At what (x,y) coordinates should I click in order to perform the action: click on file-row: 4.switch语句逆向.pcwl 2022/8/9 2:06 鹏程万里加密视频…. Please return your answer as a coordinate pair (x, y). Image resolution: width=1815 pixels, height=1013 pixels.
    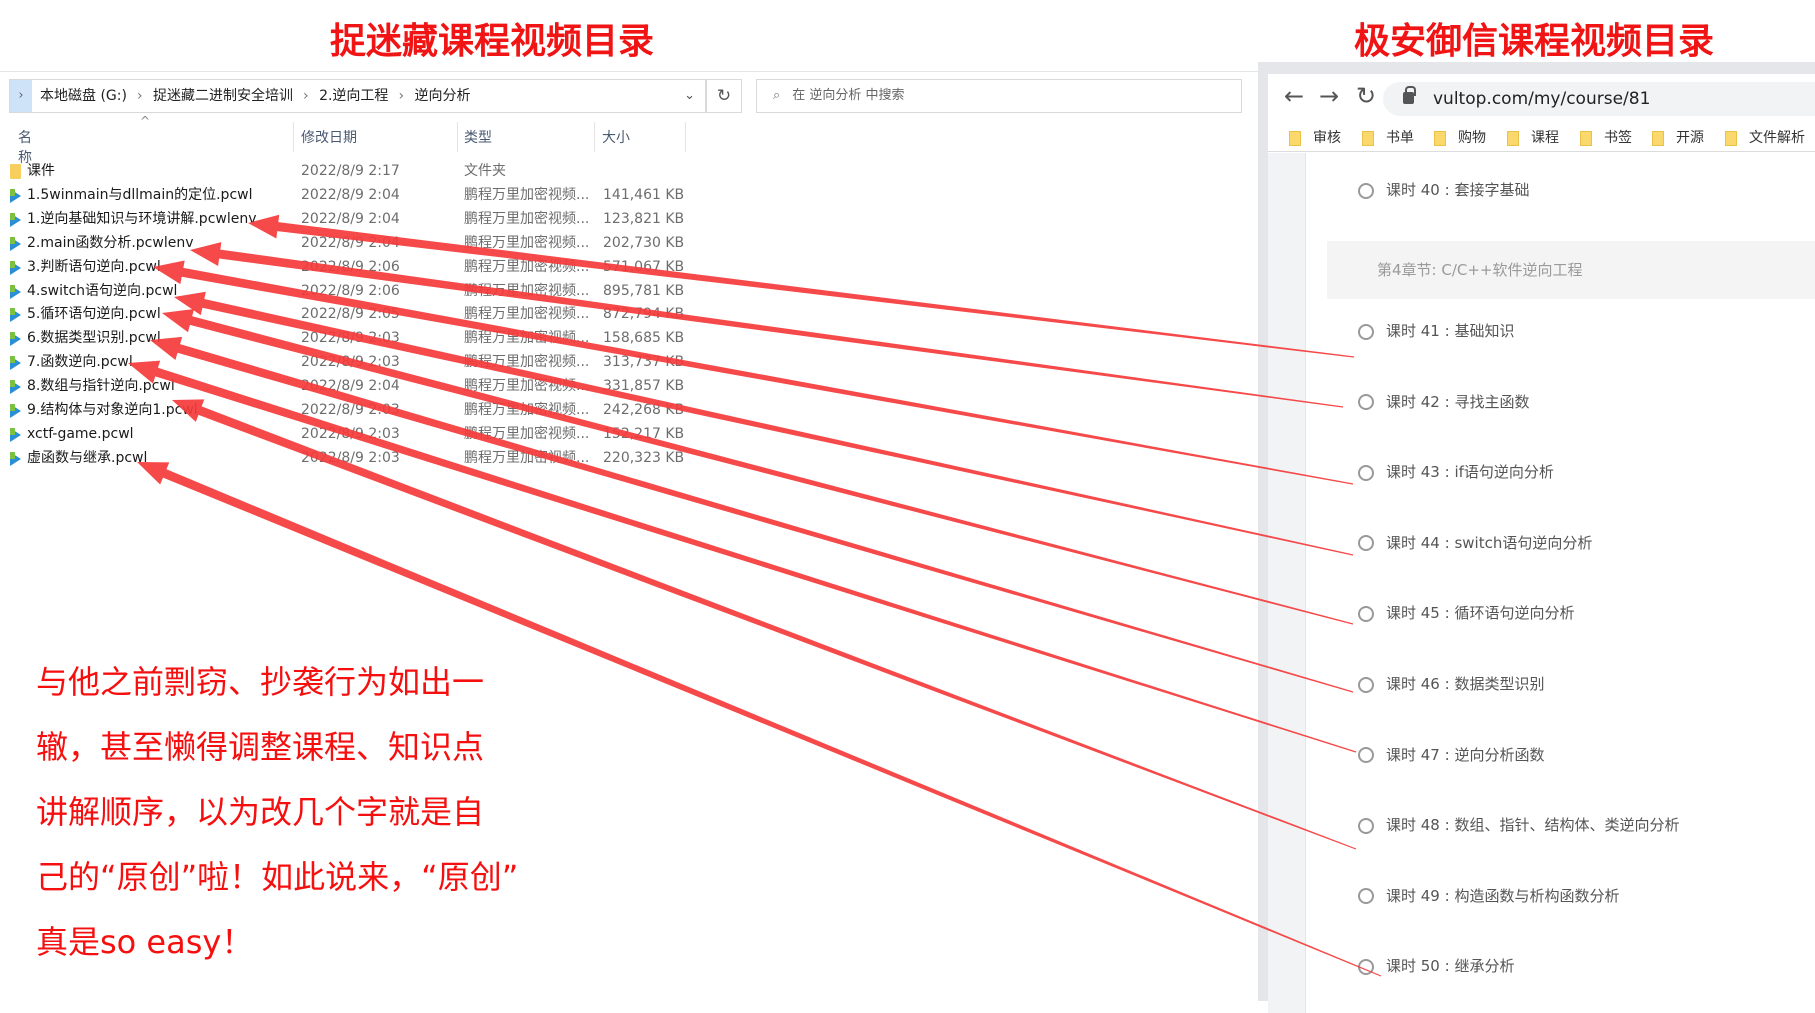
    Looking at the image, I should click on (350, 291).